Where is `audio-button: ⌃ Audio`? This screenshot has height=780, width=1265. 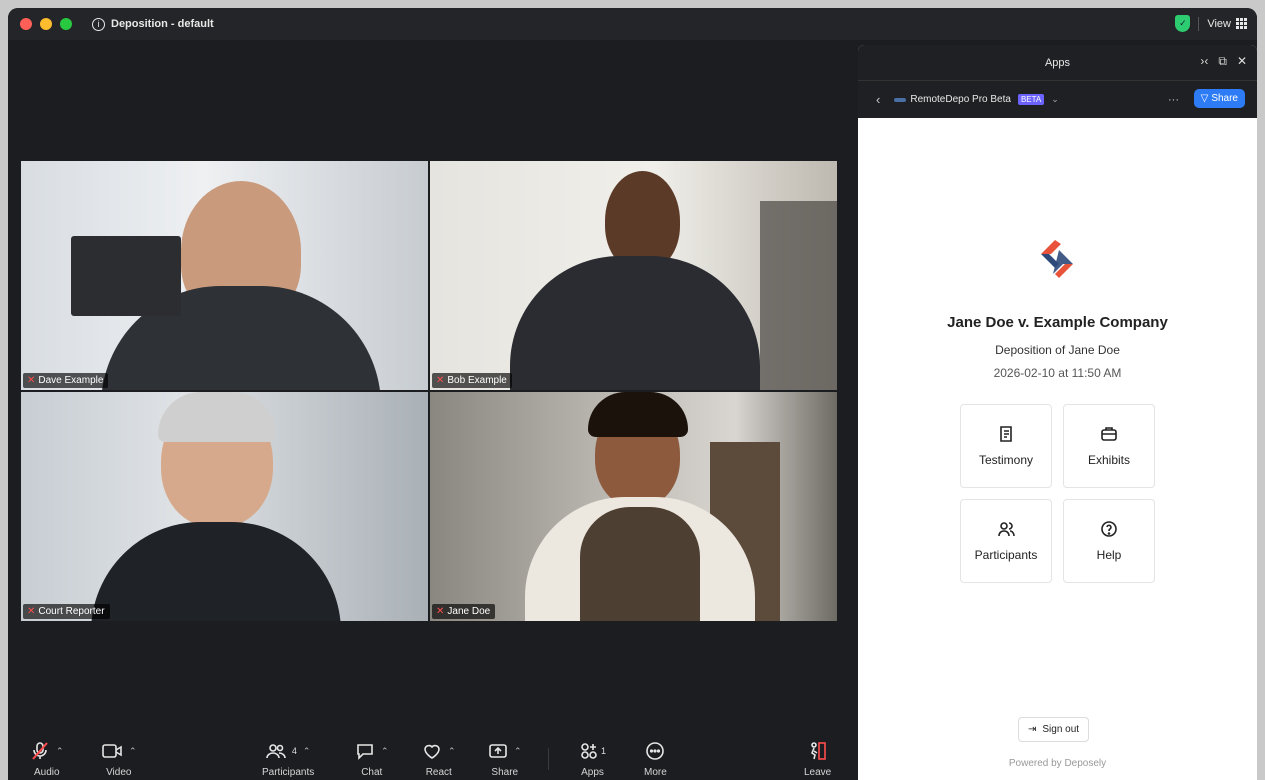 audio-button: ⌃ Audio is located at coordinates (47, 759).